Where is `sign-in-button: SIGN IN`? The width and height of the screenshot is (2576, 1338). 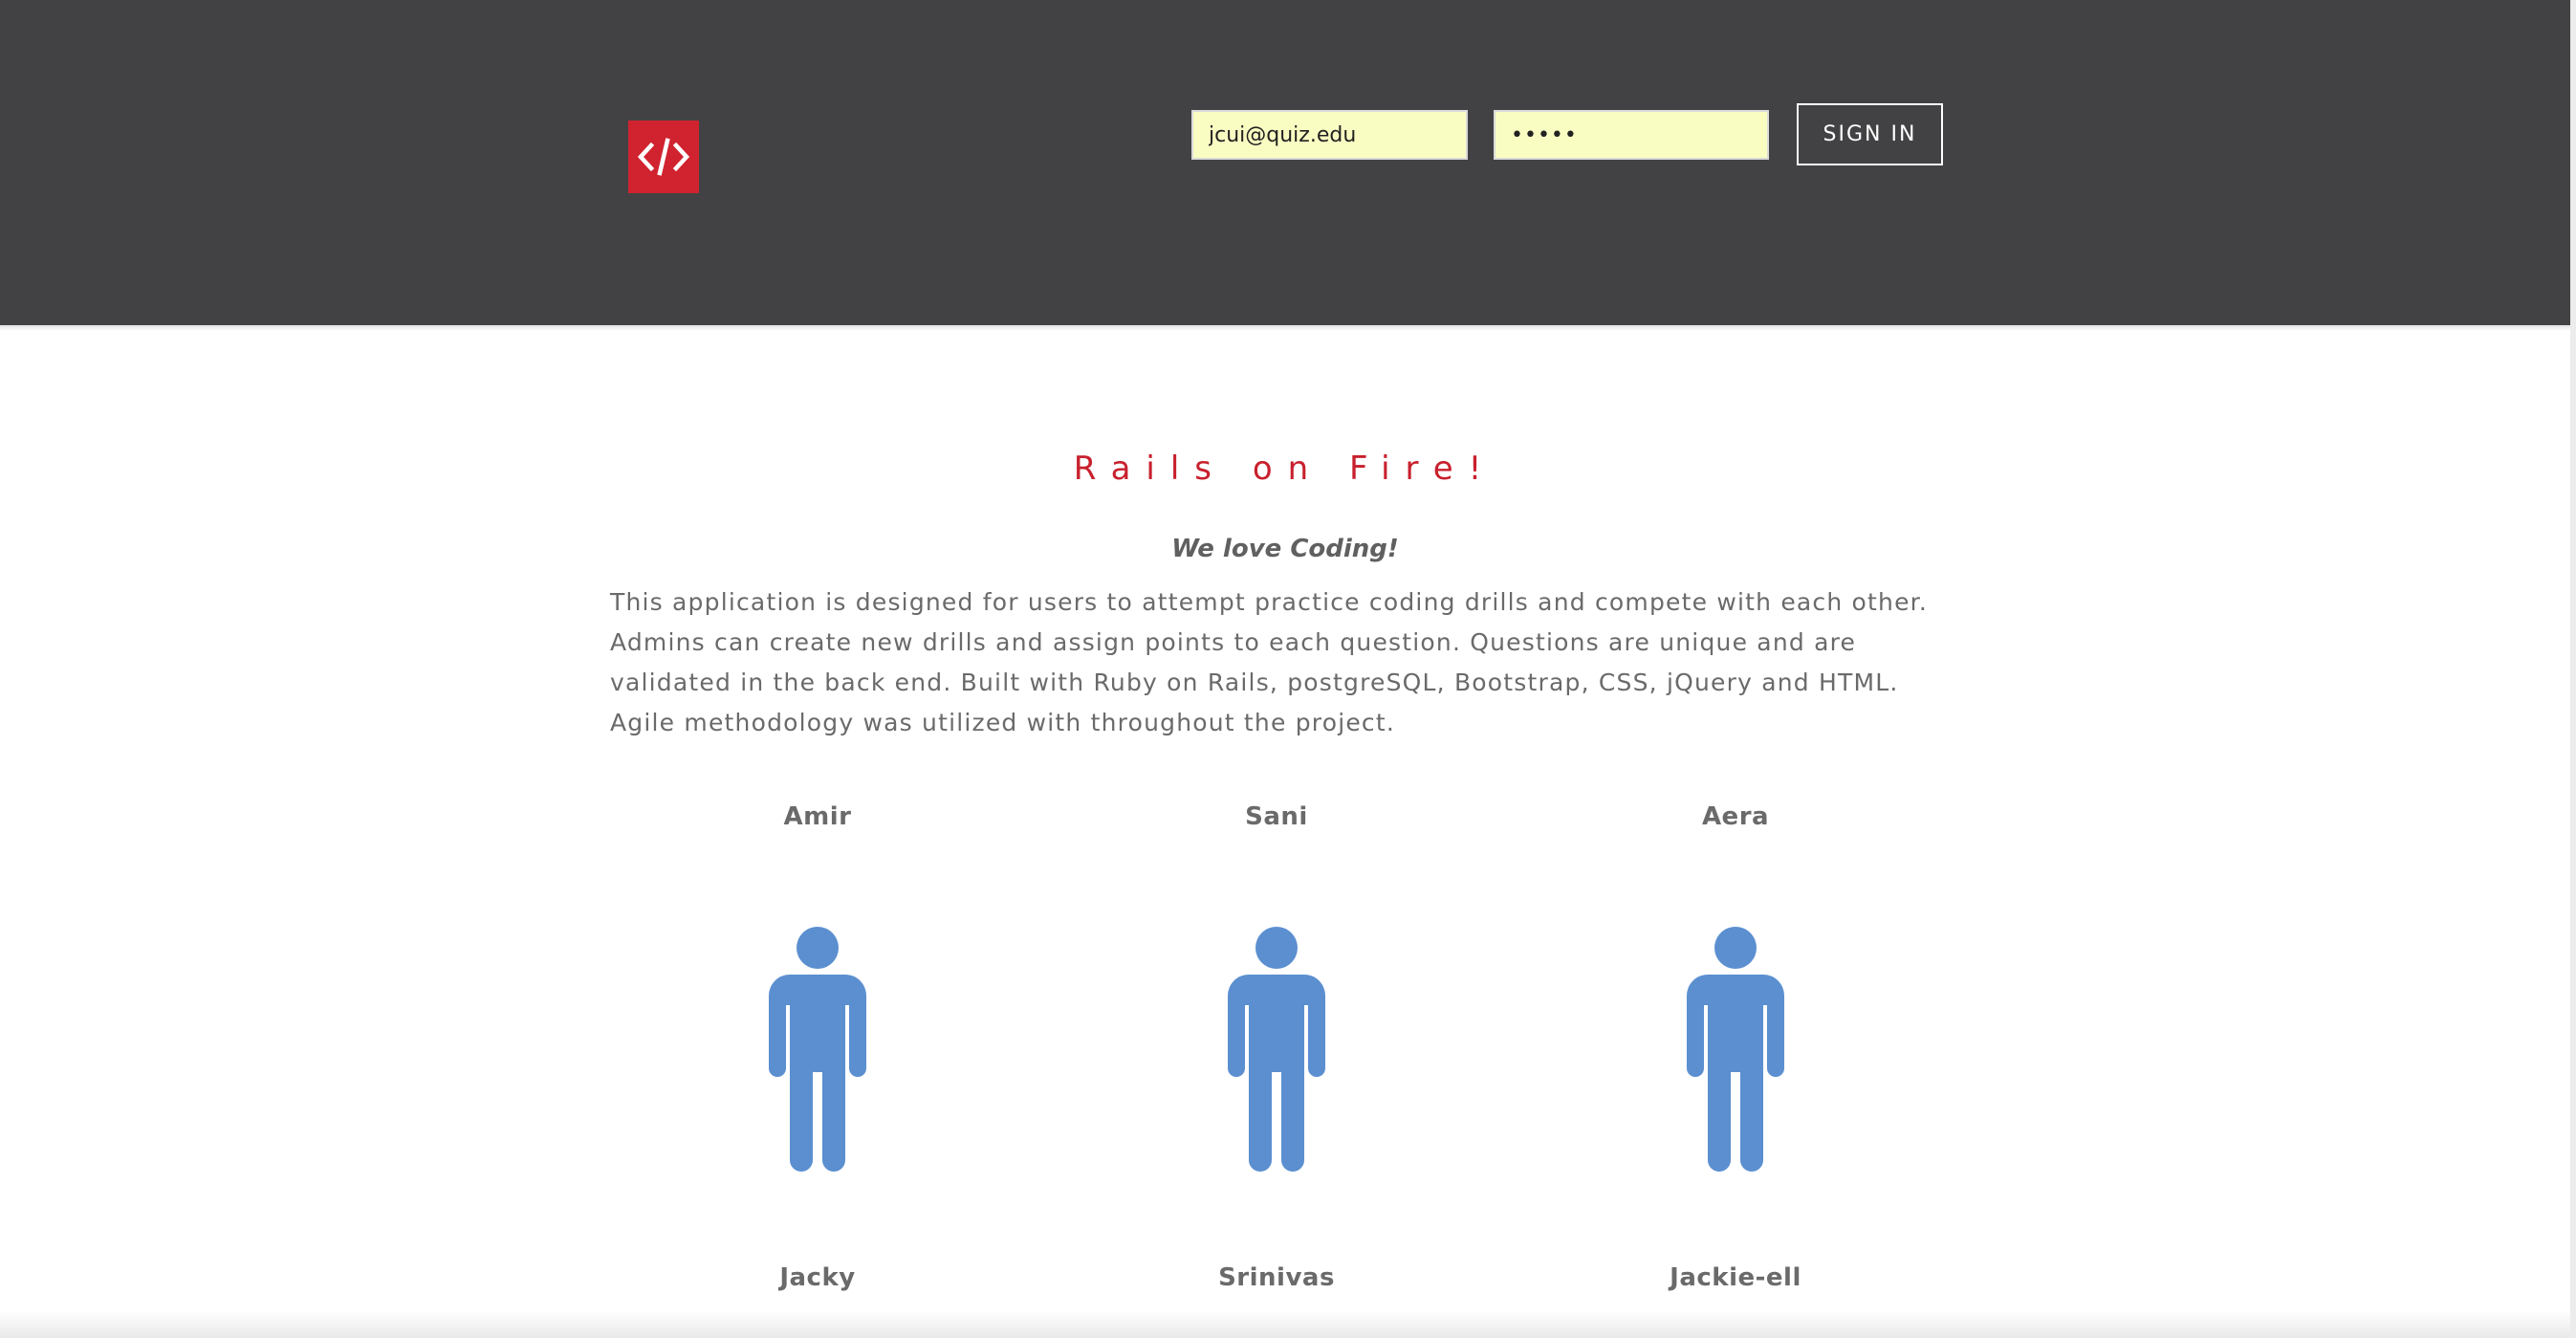 sign-in-button: SIGN IN is located at coordinates (1870, 134).